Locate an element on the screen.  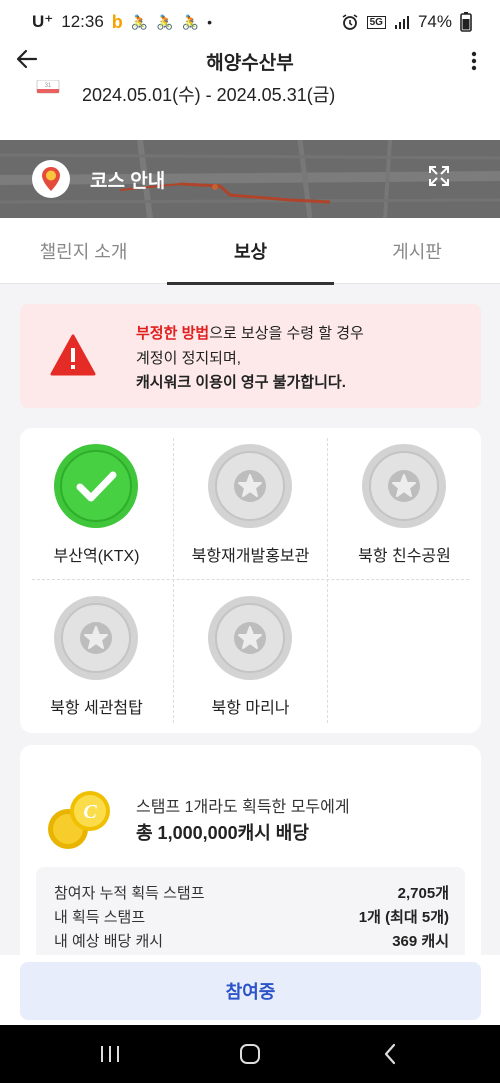
system-nav-bar is located at coordinates (250, 1054).